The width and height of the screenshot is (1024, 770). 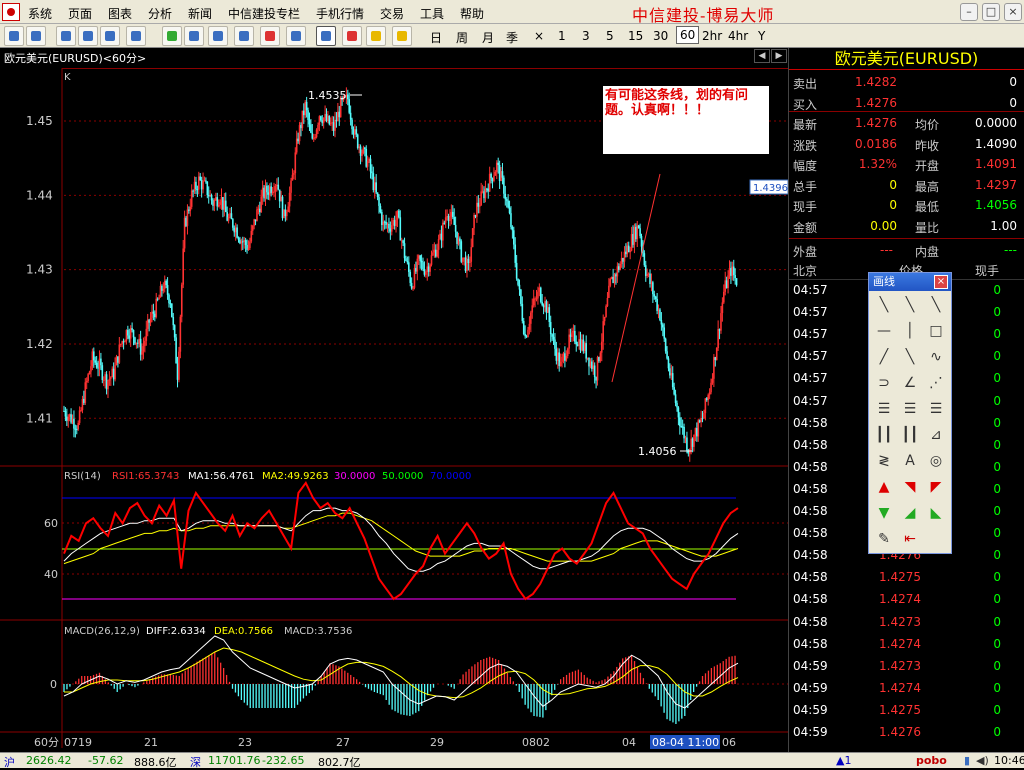 What do you see at coordinates (80, 13) in the screenshot?
I see `menu-page: 页面` at bounding box center [80, 13].